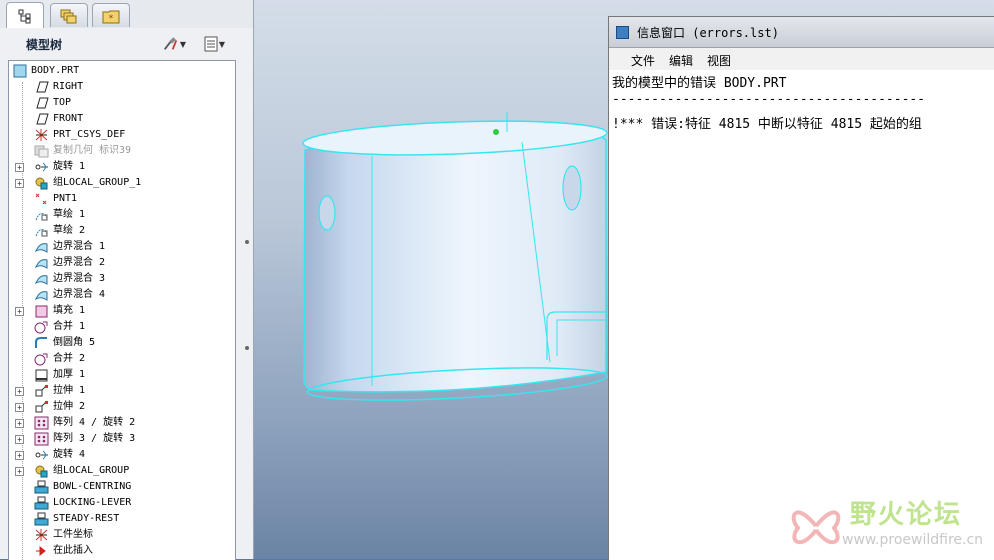  I want to click on tree-item-label: TOP, so click(62, 102).